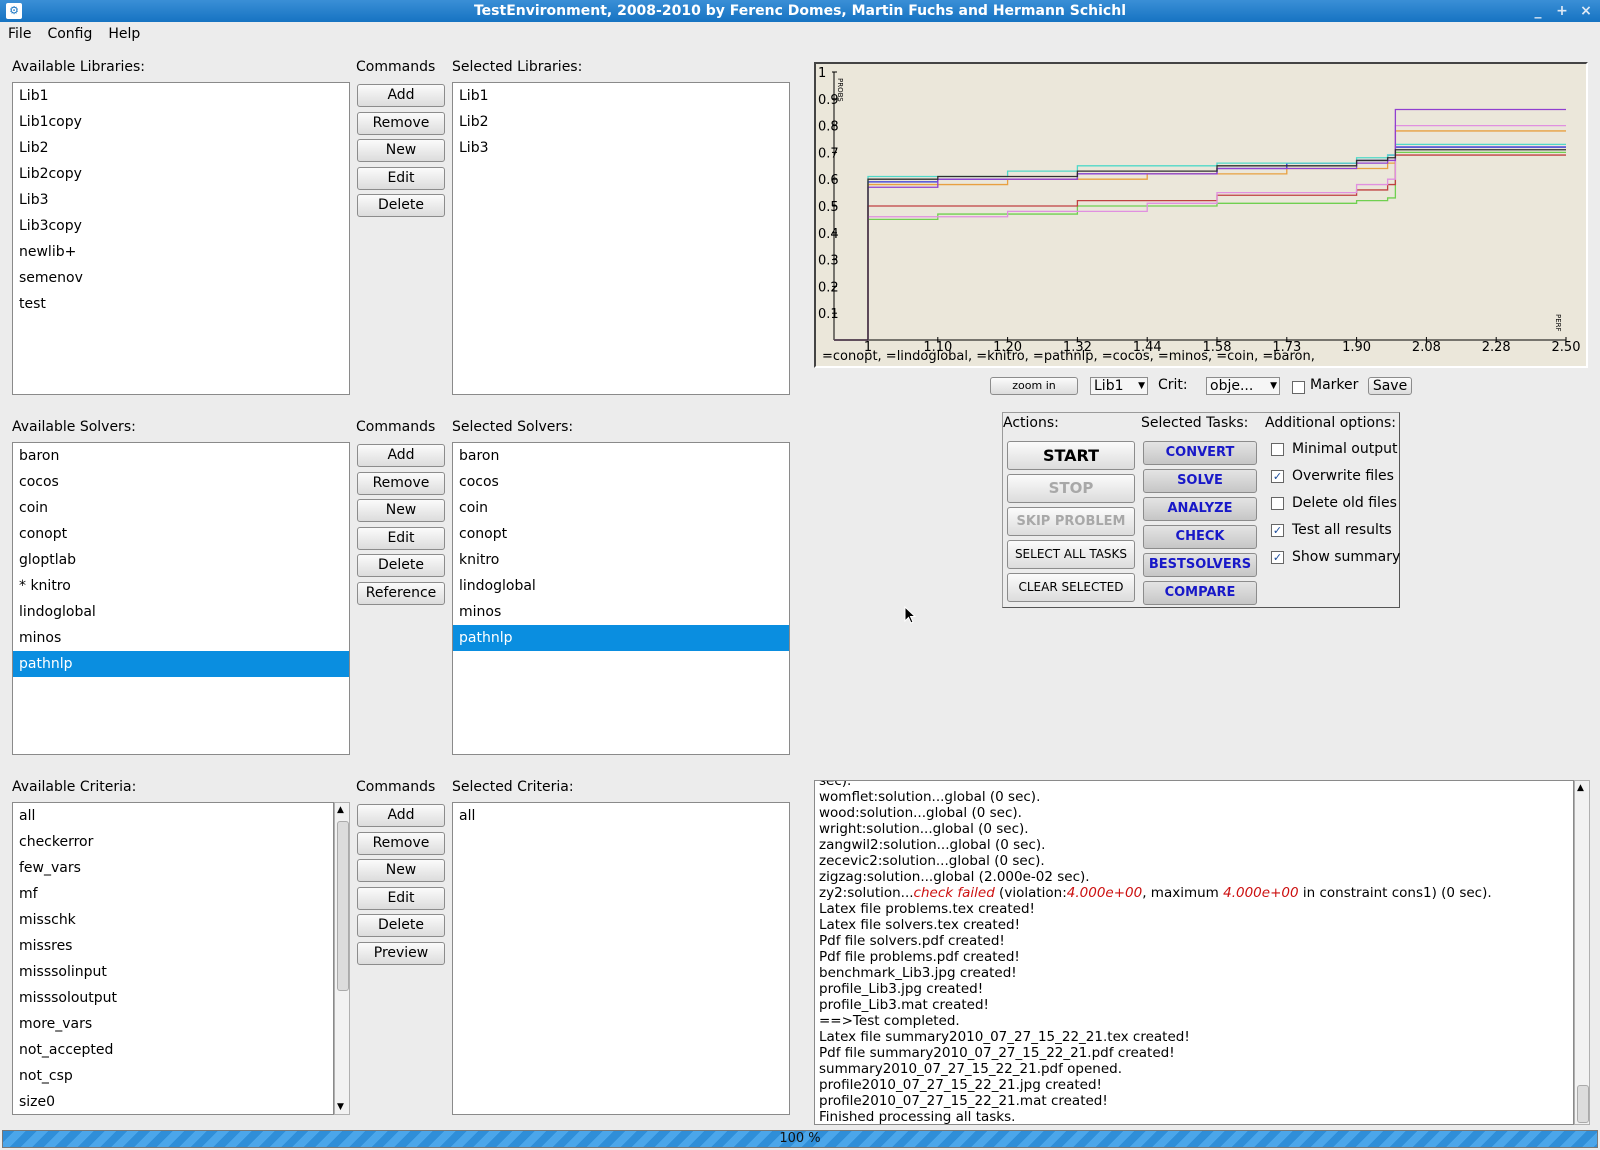  What do you see at coordinates (401, 510) in the screenshot?
I see `solver-new-button: New` at bounding box center [401, 510].